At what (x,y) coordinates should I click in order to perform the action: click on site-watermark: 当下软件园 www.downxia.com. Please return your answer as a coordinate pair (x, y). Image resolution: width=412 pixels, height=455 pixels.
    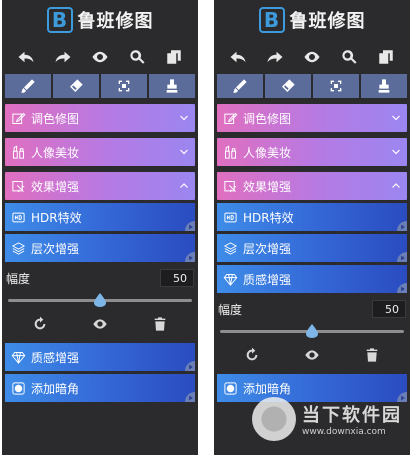
    Looking at the image, I should click on (327, 419).